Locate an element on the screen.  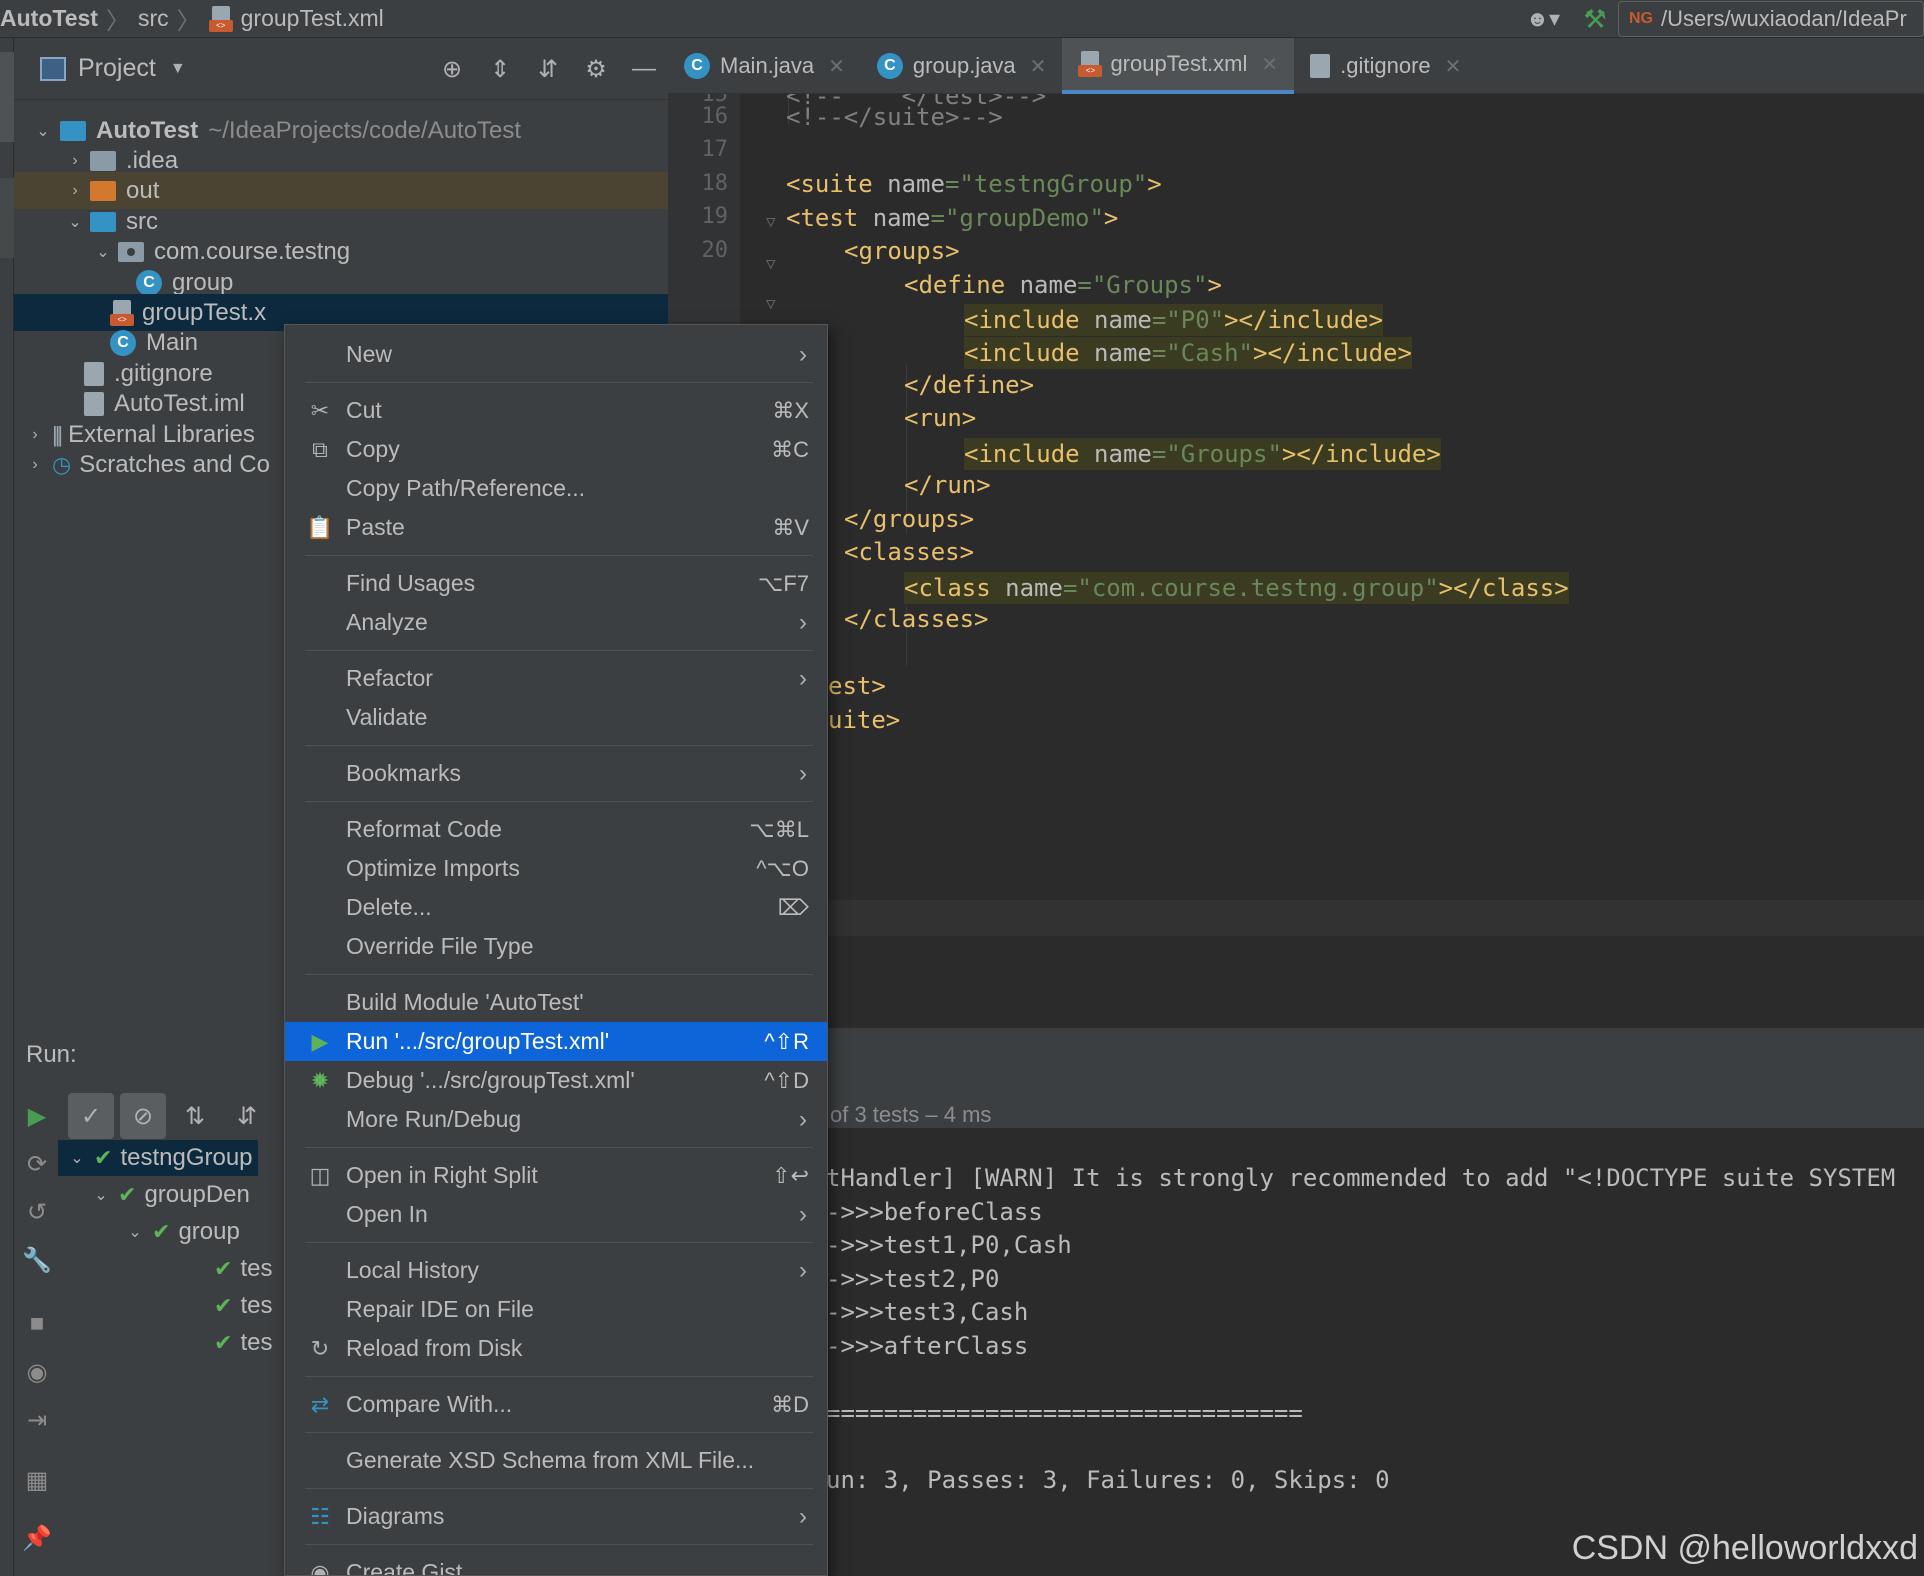
menu-item-open-in: Open In › is located at coordinates (556, 1214).